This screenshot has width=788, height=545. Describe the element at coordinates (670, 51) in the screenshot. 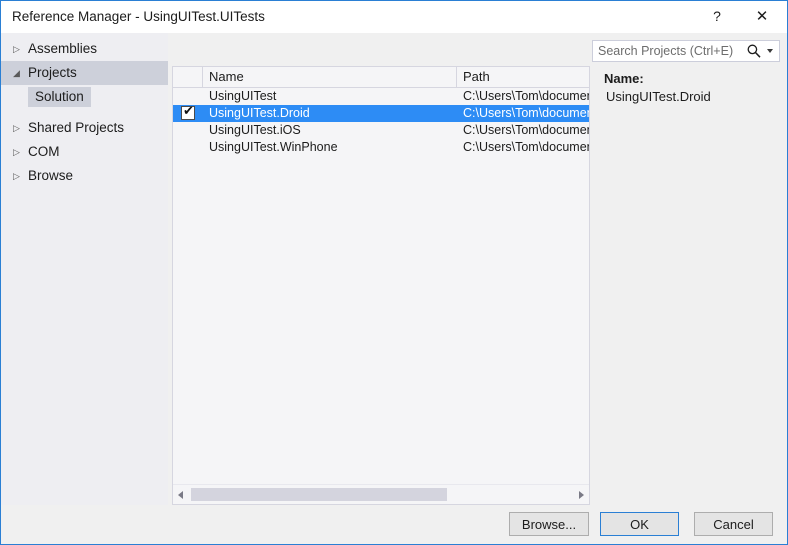

I see `search-input` at that location.